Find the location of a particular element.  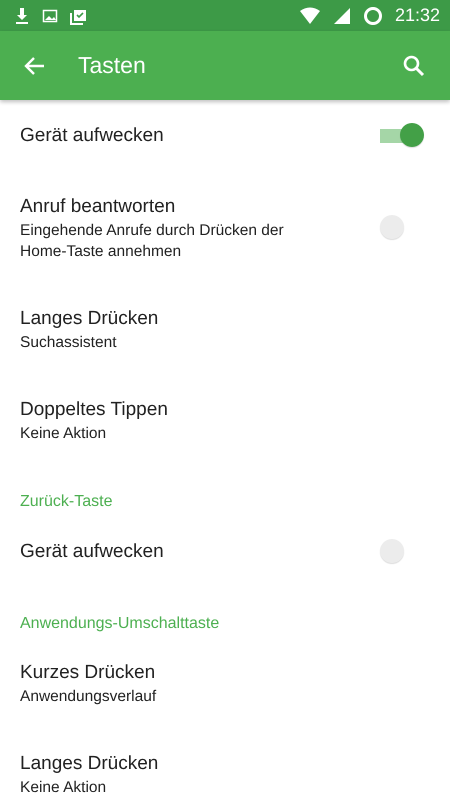

settings-item: Anruf beantworten Eingehende Anrufe durch Drücken der Home-Taste annehmen is located at coordinates (225, 228).